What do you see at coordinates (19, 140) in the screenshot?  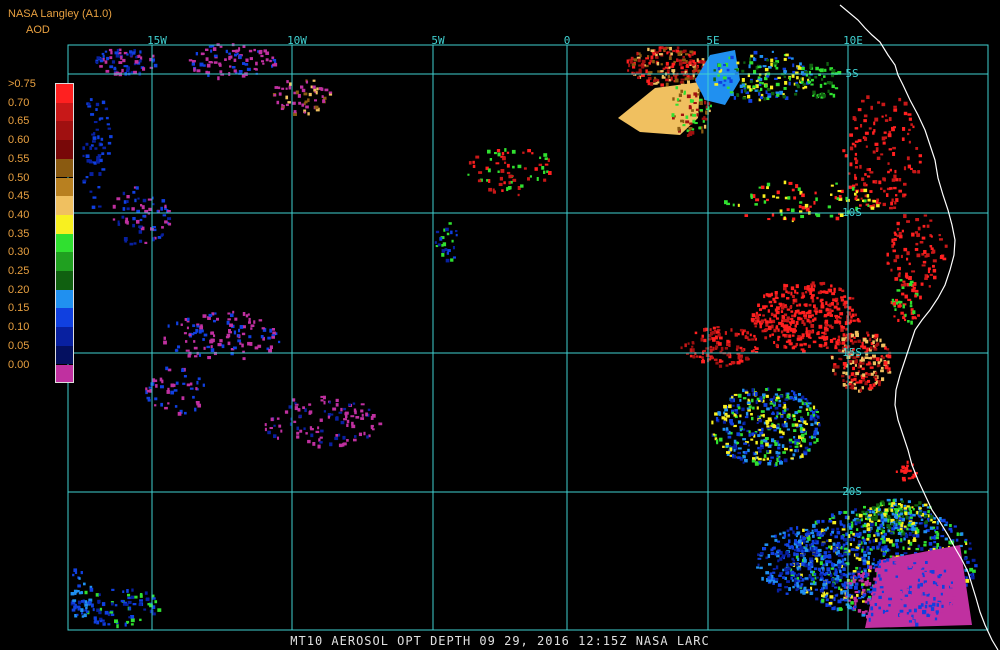 I see `legend-label: 0.60` at bounding box center [19, 140].